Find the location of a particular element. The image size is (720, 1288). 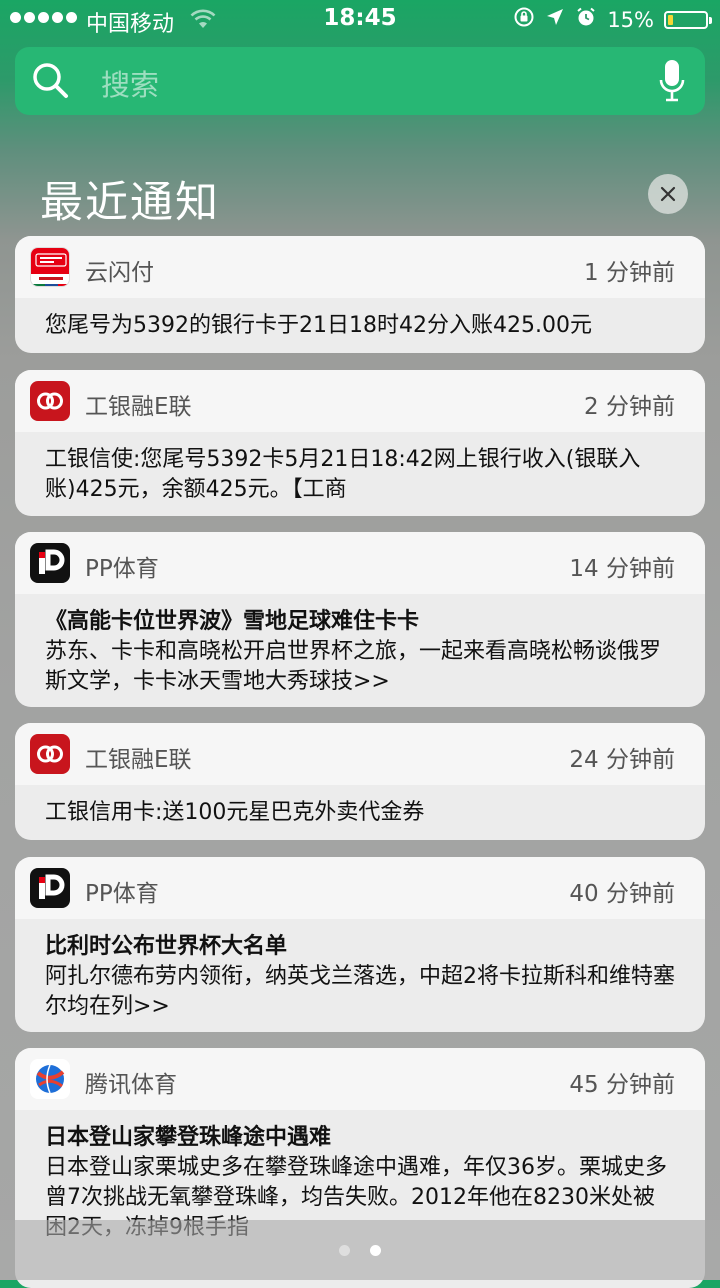

notification-card: 工银融E联 24 分钟前 工银信用卡:送100元星巴克外卖代金券 is located at coordinates (360, 781).